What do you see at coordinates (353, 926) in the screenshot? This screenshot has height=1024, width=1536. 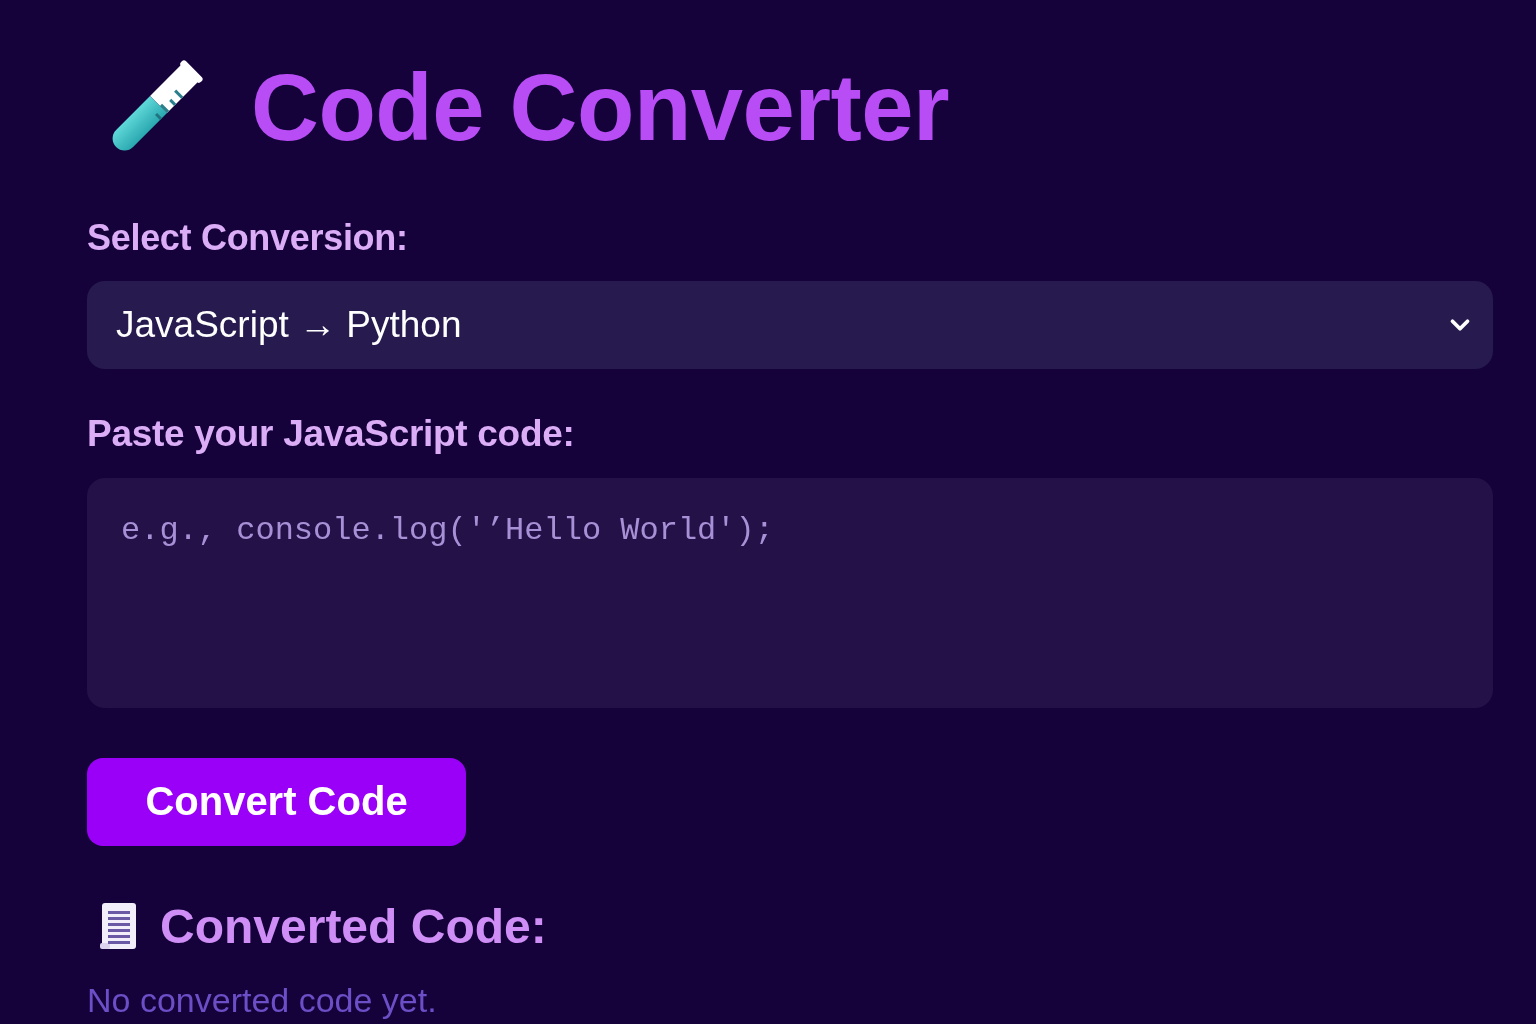 I see `converted-code-heading: Converted Code:` at bounding box center [353, 926].